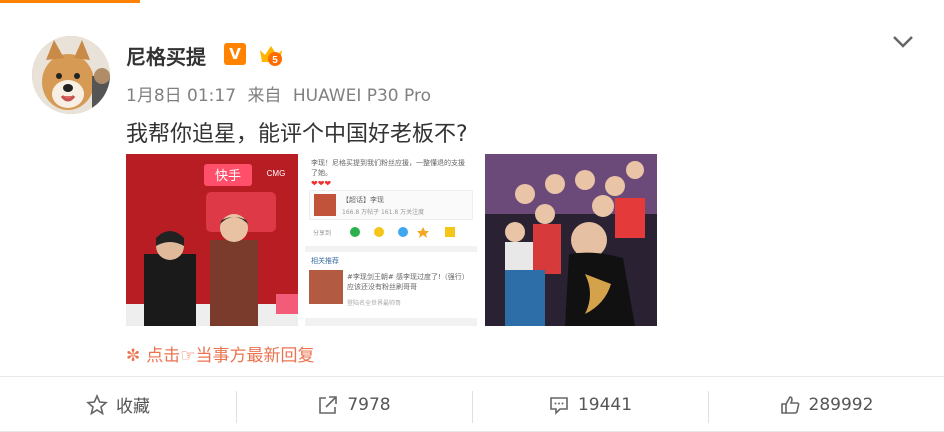 The image size is (944, 432). I want to click on super-topic-card: 【超话】李现 166.8 万帖子 161.8 万关注度, so click(391, 205).